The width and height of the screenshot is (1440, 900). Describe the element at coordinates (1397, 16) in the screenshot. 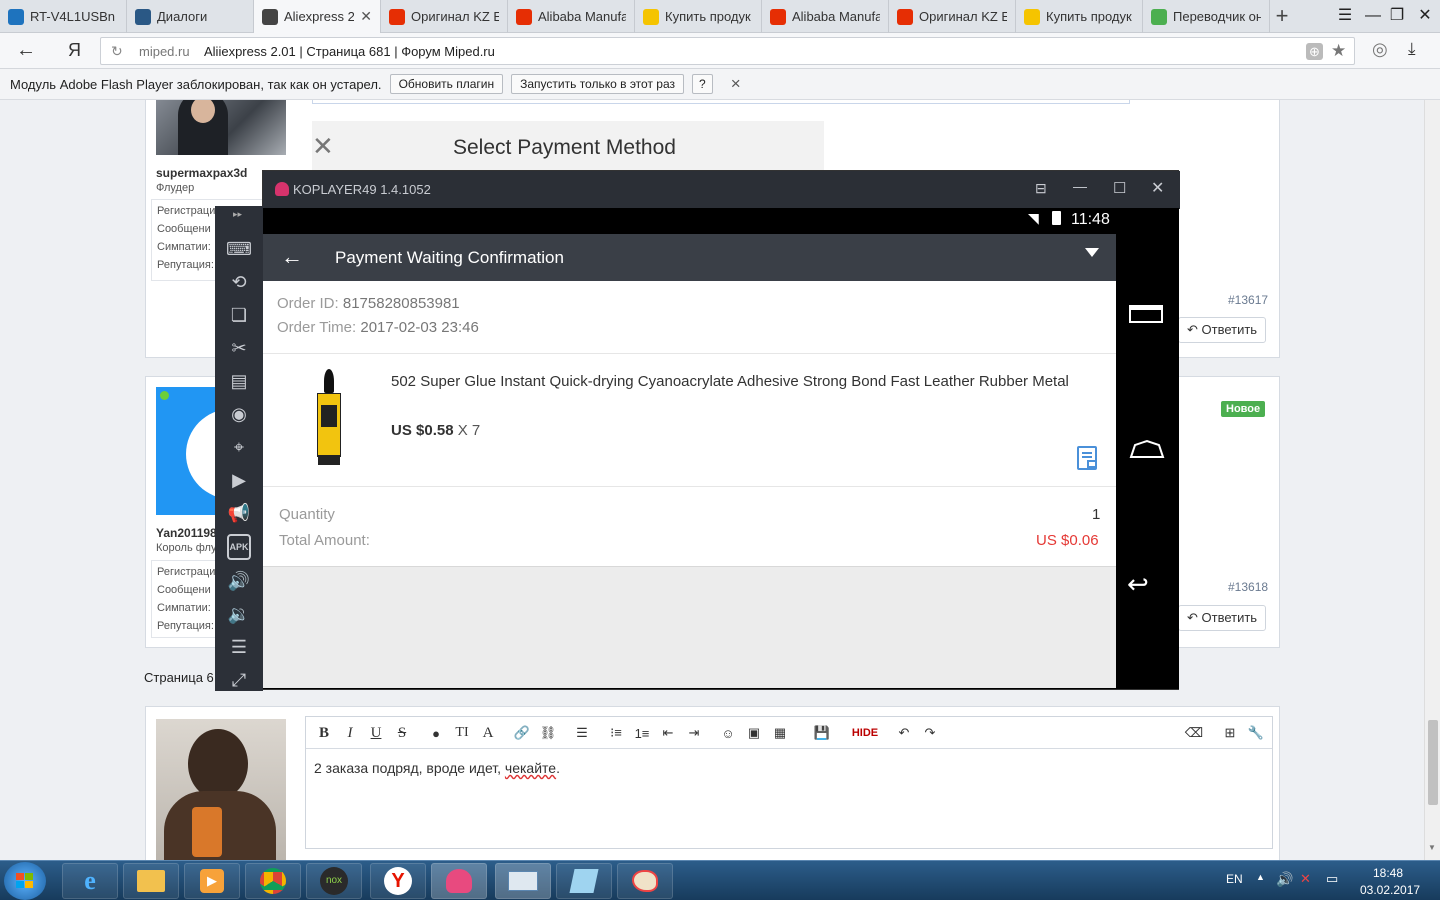

I see `restore-button: ❐` at that location.